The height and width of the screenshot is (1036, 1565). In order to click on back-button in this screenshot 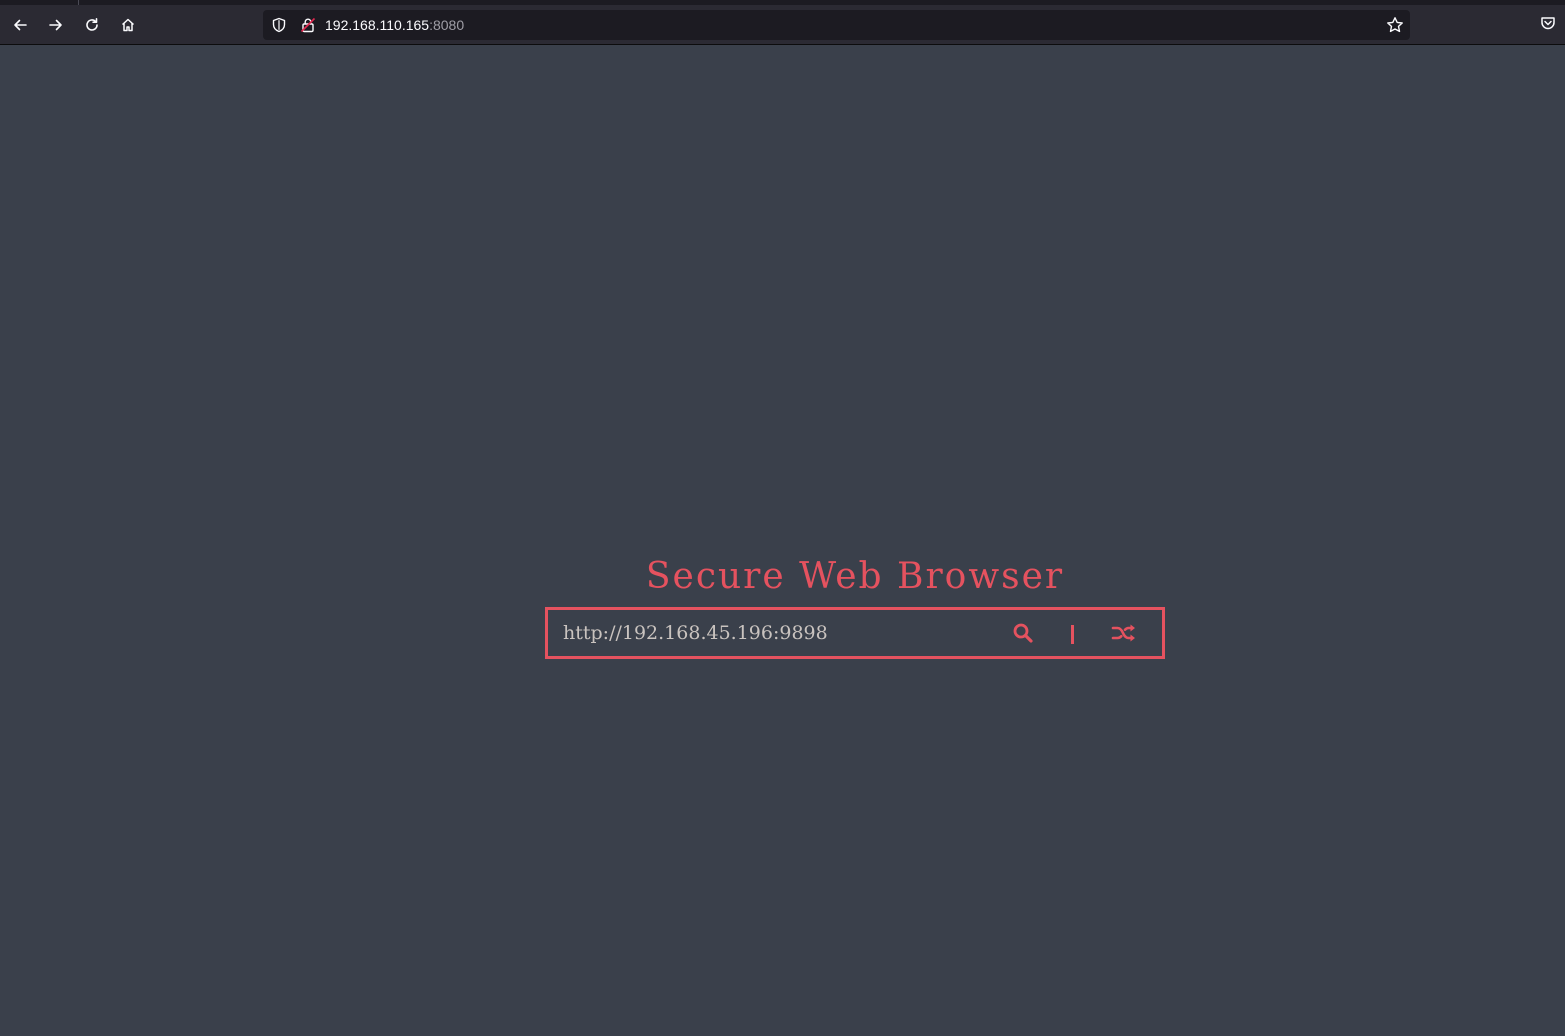, I will do `click(20, 25)`.